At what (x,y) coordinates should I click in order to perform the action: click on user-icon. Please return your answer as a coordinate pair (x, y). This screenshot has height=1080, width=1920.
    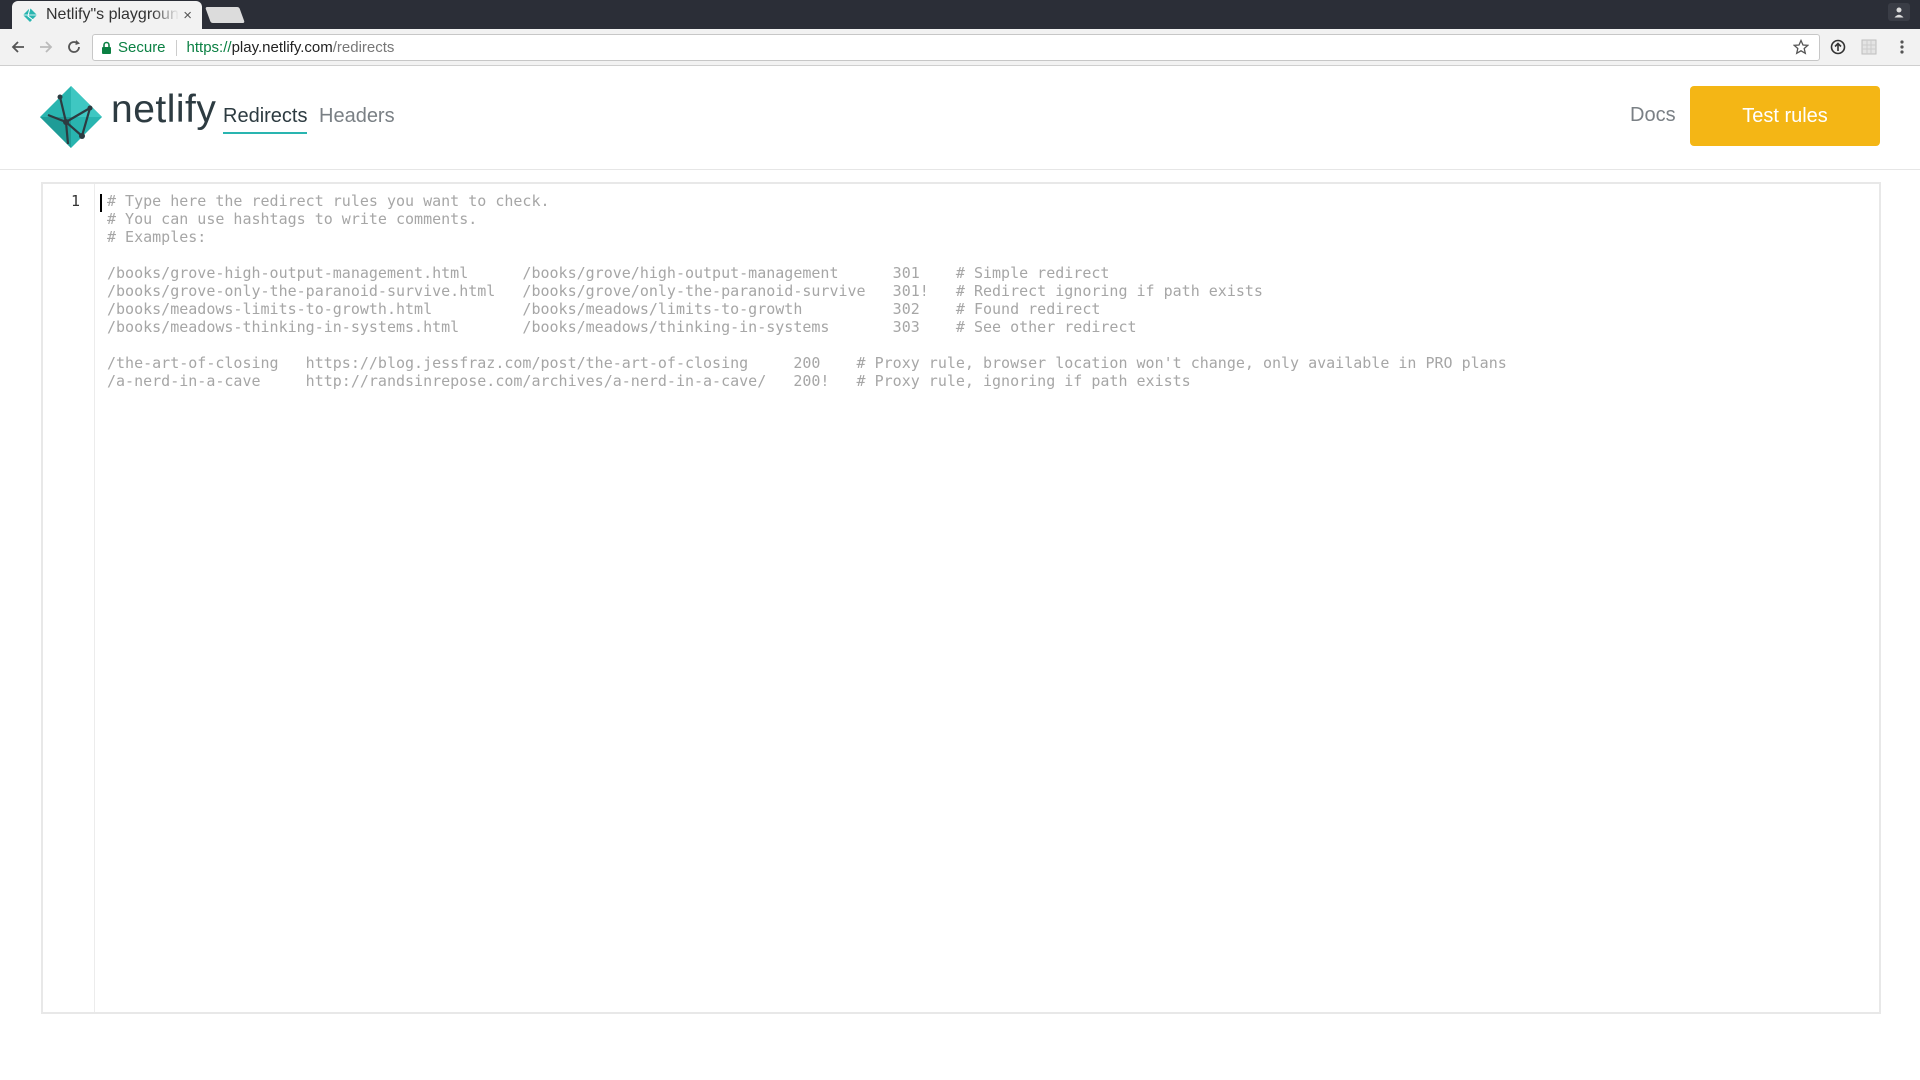
    Looking at the image, I should click on (1899, 12).